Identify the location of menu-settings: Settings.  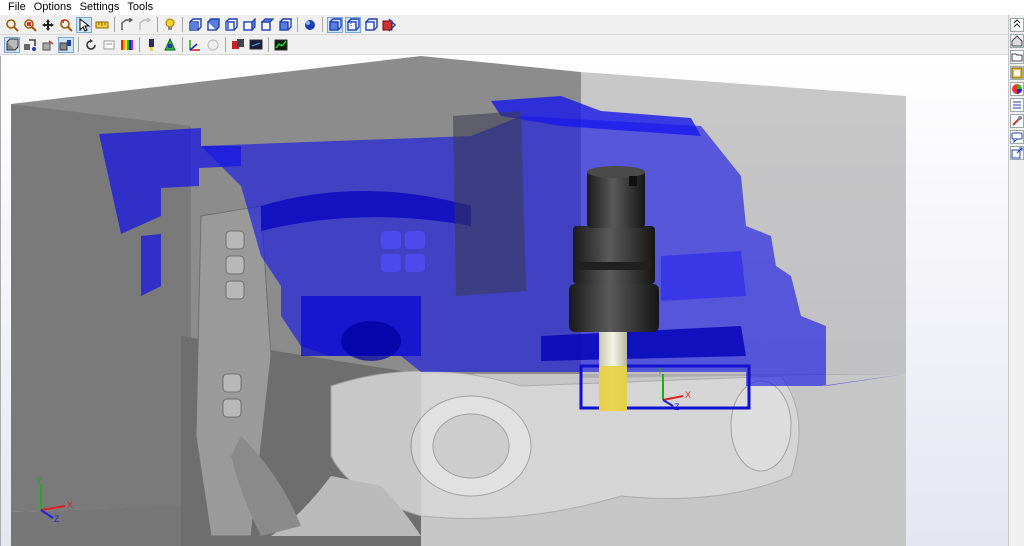
(100, 7).